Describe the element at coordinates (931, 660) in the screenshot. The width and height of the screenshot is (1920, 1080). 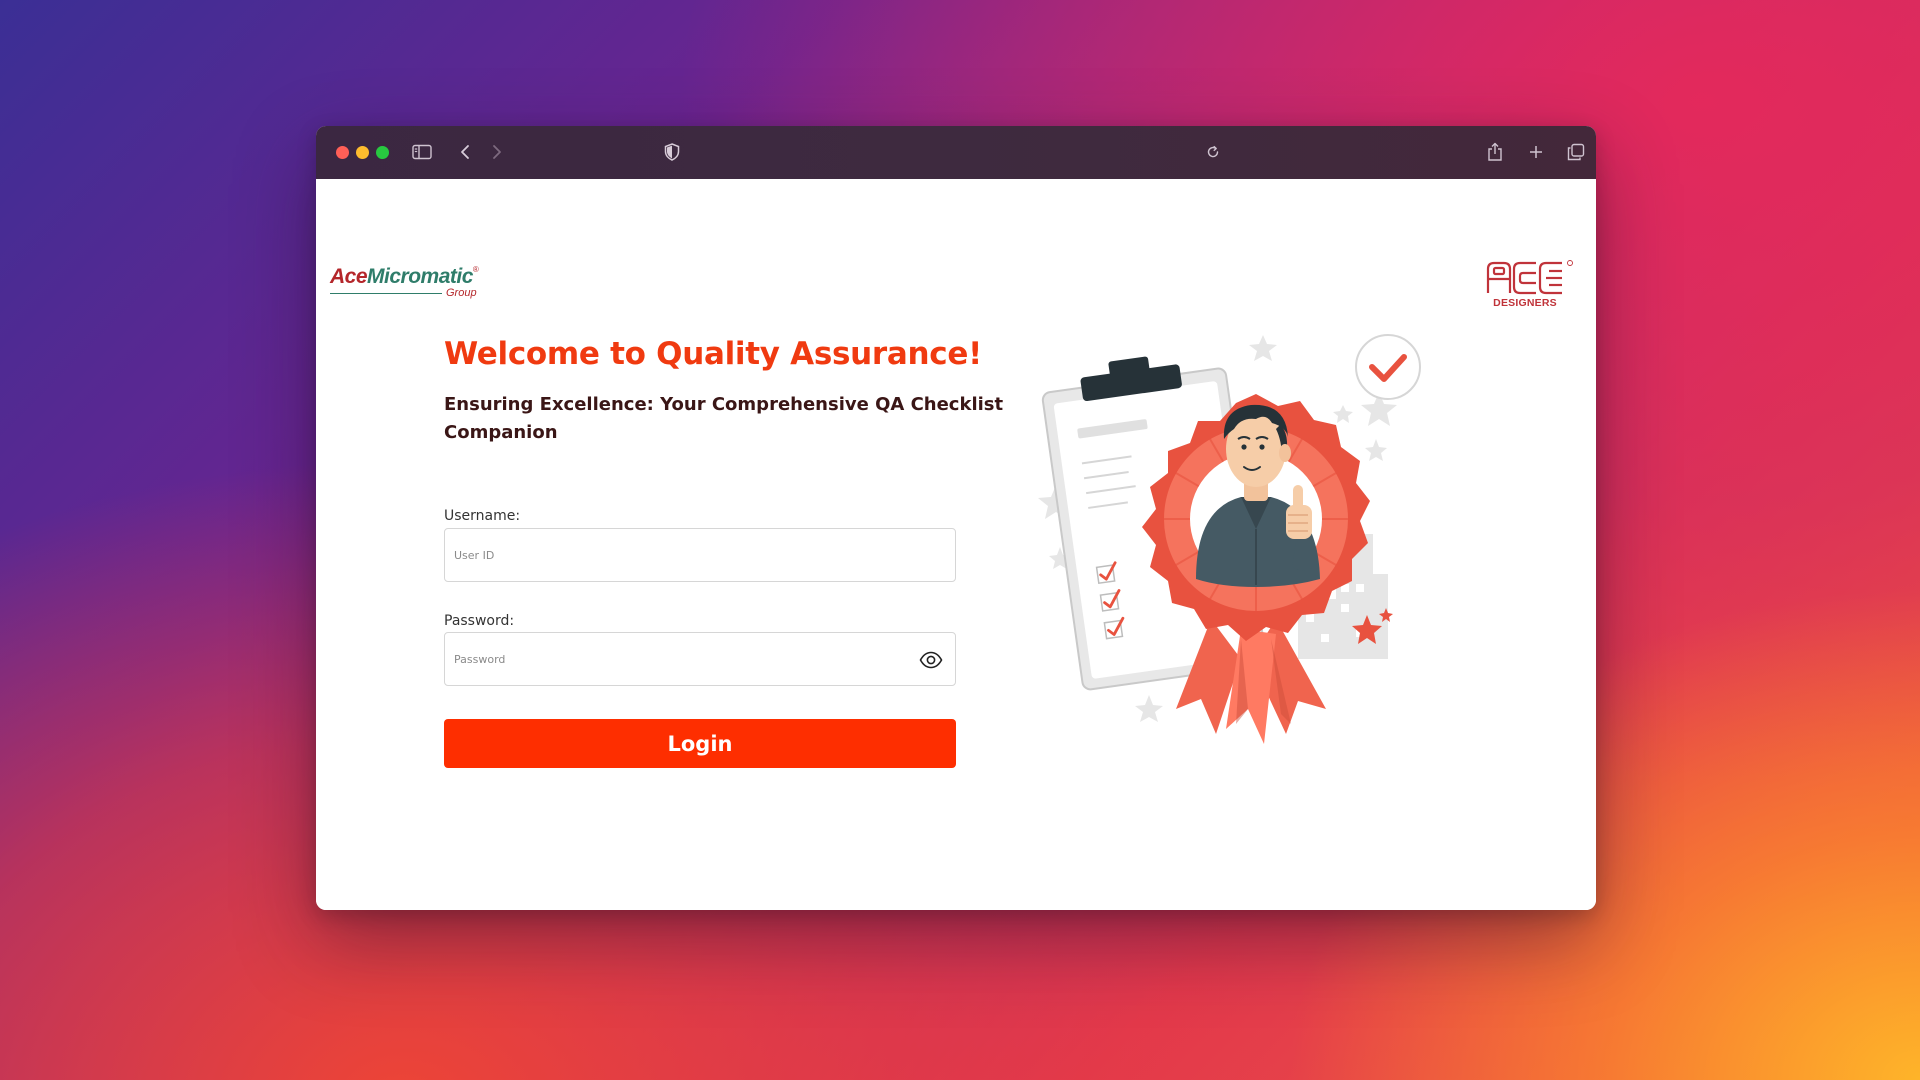
I see `show-password-eye-icon` at that location.